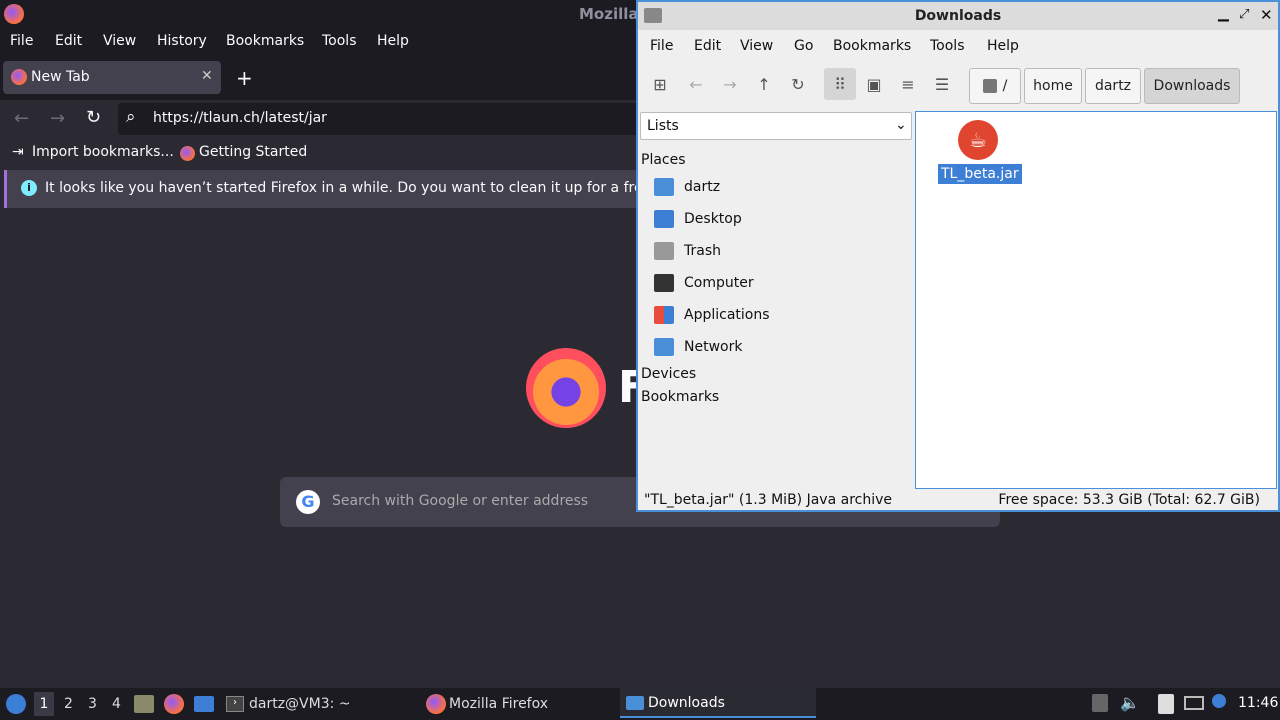  I want to click on status-file-info: "TL_beta.jar" (1.3 MiB) Java archive, so click(768, 500).